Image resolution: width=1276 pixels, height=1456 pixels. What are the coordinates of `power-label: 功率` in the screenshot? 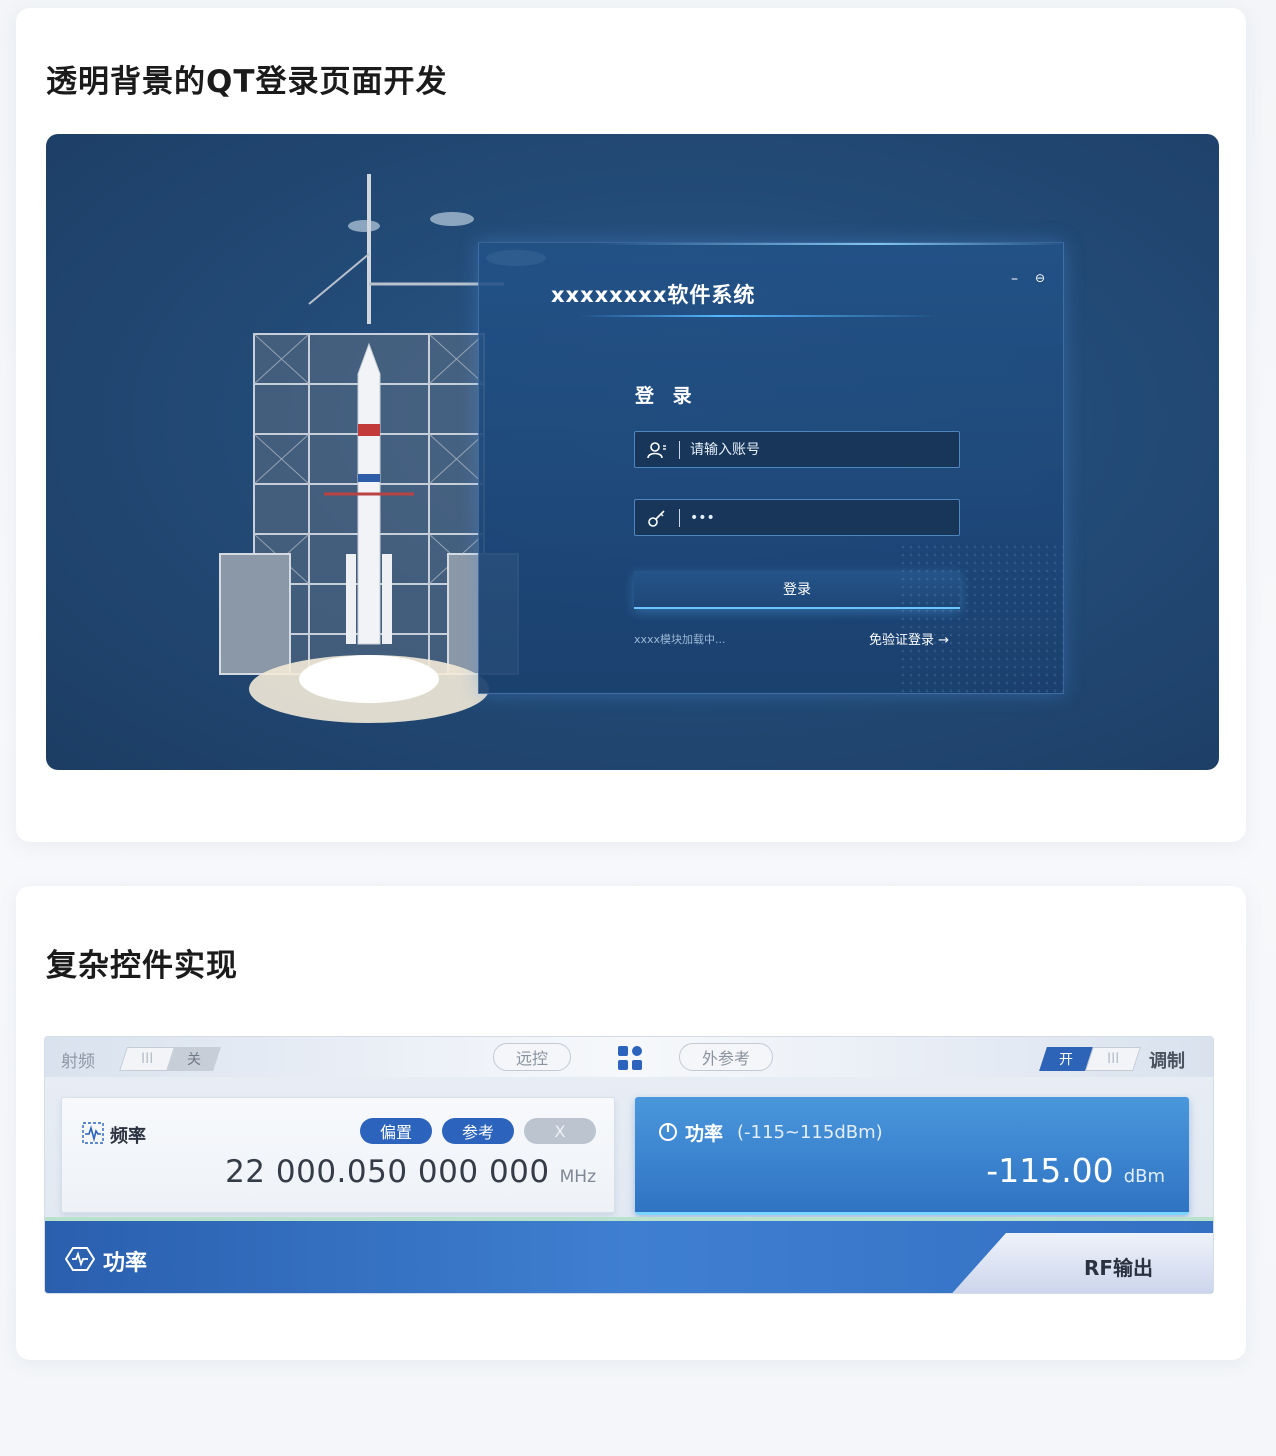 It's located at (704, 1134).